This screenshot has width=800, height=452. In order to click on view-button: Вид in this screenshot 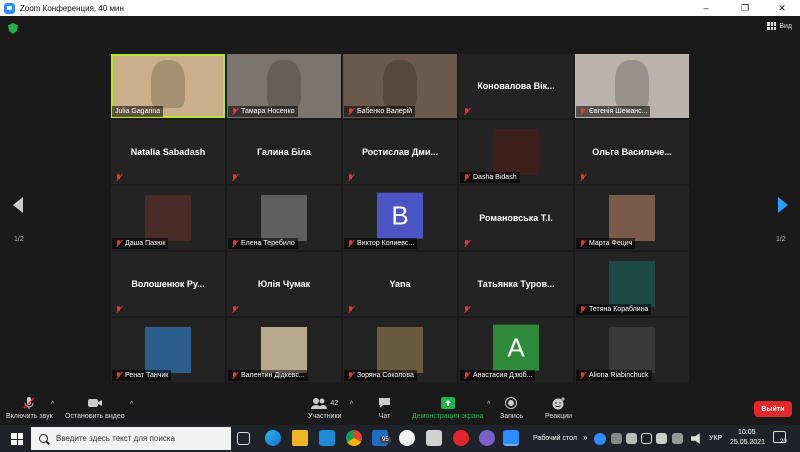, I will do `click(779, 26)`.